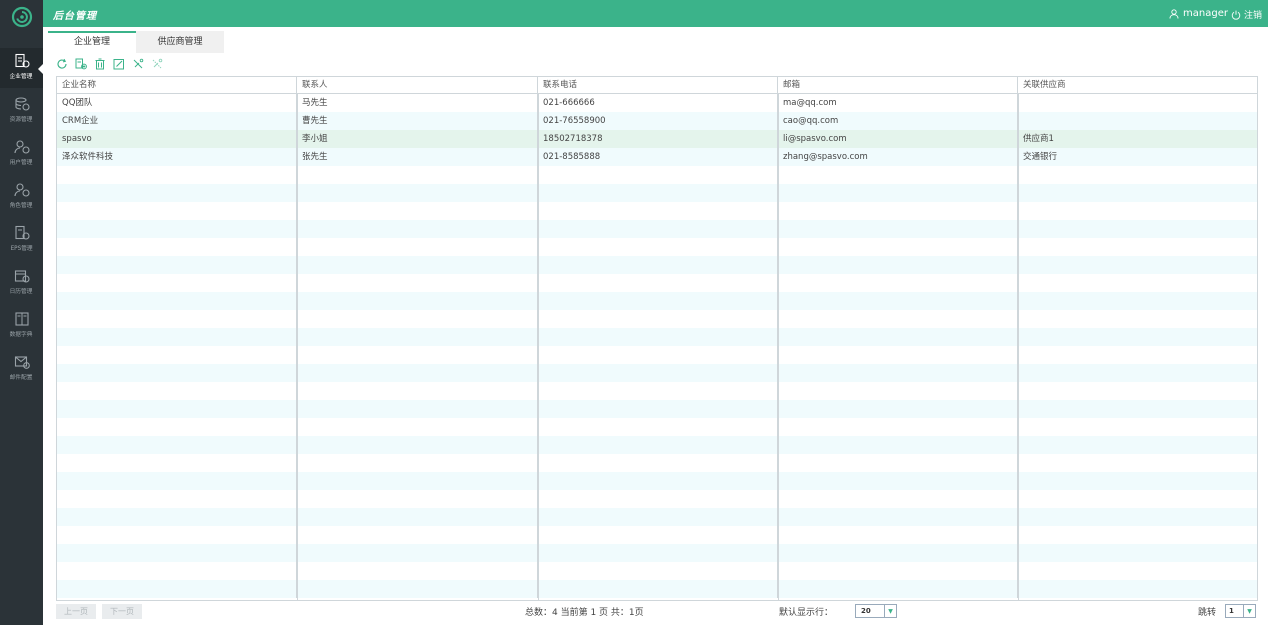  I want to click on unlink-button, so click(157, 64).